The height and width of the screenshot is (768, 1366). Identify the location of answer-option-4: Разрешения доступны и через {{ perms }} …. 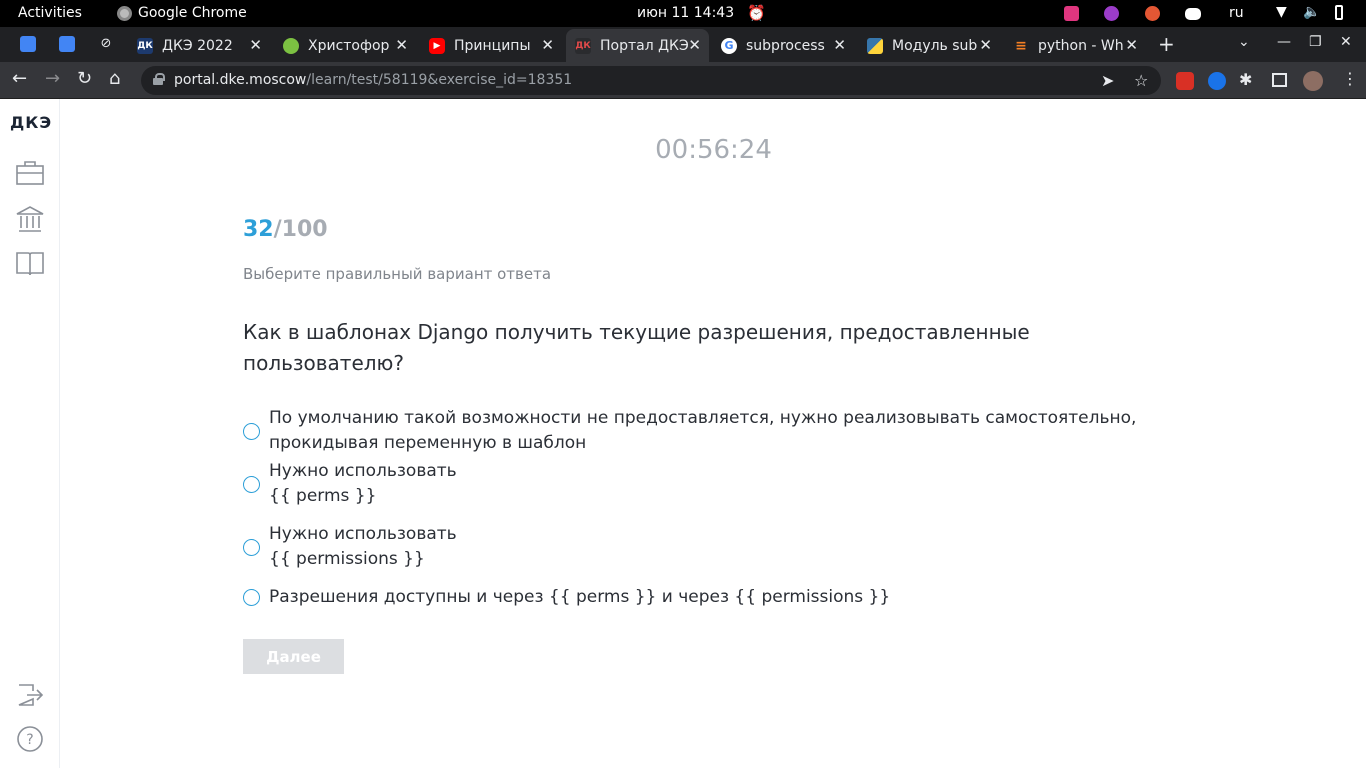
(566, 597).